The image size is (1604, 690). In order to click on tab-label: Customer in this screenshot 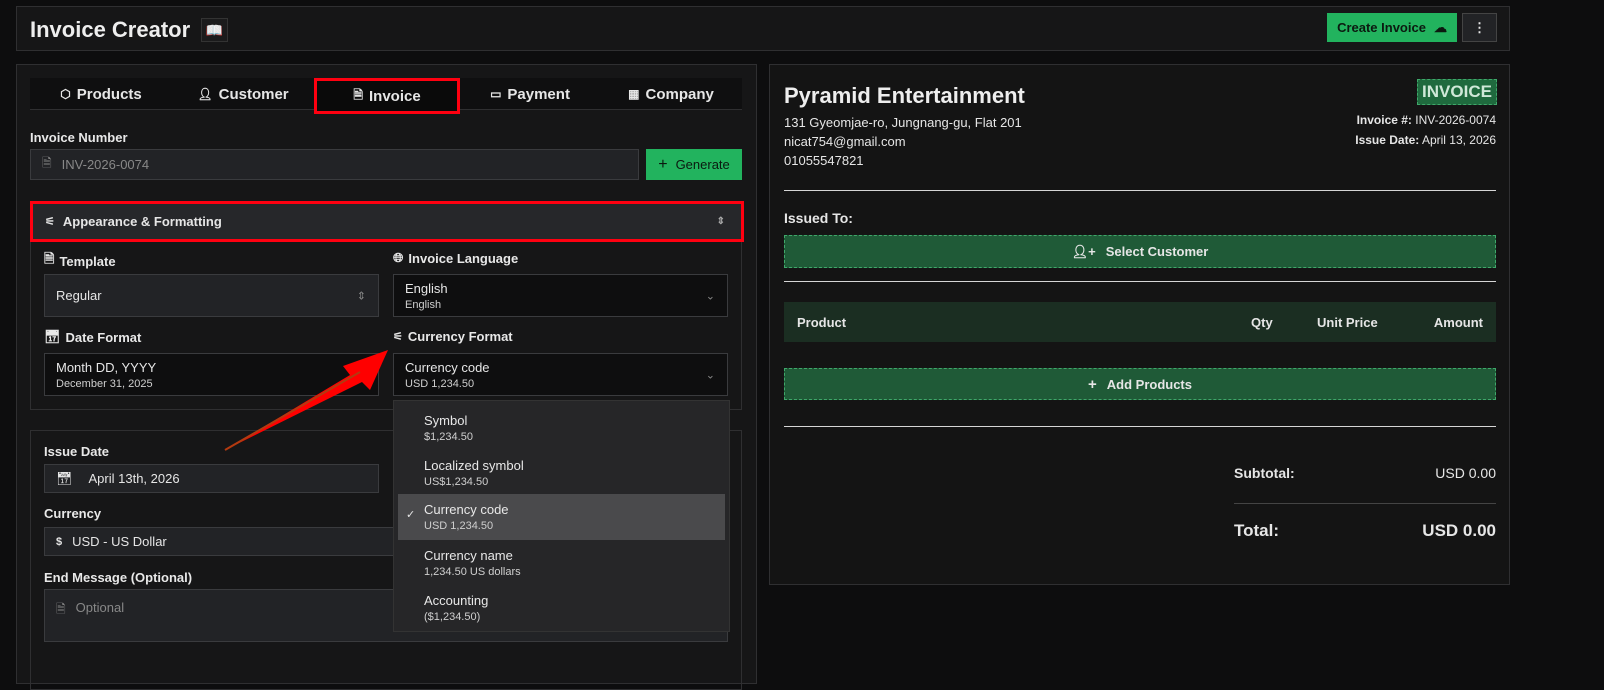, I will do `click(253, 94)`.